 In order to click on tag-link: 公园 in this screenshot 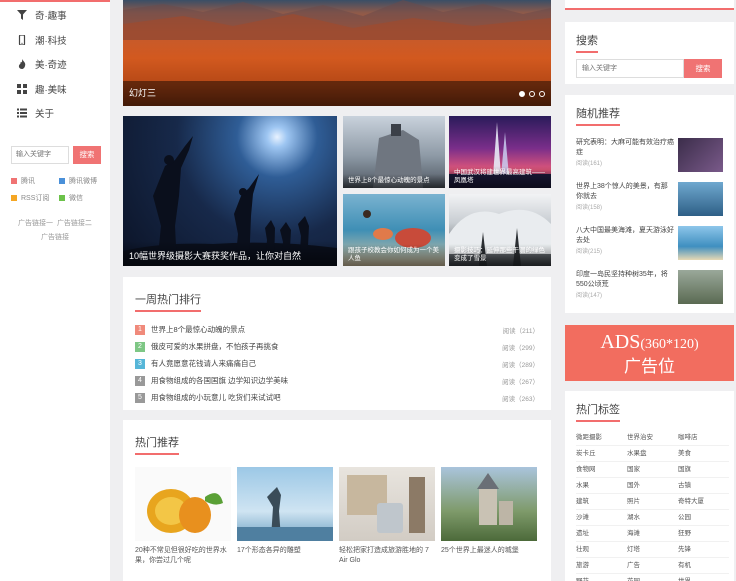, I will do `click(703, 518)`.